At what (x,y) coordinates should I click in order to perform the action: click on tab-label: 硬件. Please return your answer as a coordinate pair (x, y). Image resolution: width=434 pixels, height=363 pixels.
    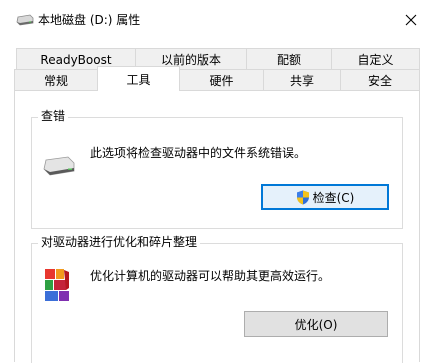
    Looking at the image, I should click on (221, 81).